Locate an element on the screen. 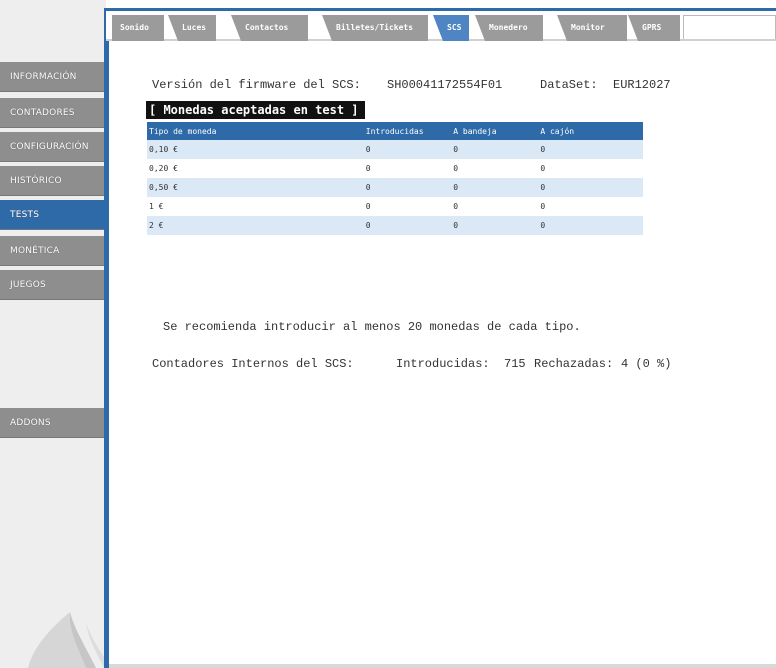 This screenshot has width=776, height=668. sidebar-item-juegos: JUEGOS is located at coordinates (52, 285).